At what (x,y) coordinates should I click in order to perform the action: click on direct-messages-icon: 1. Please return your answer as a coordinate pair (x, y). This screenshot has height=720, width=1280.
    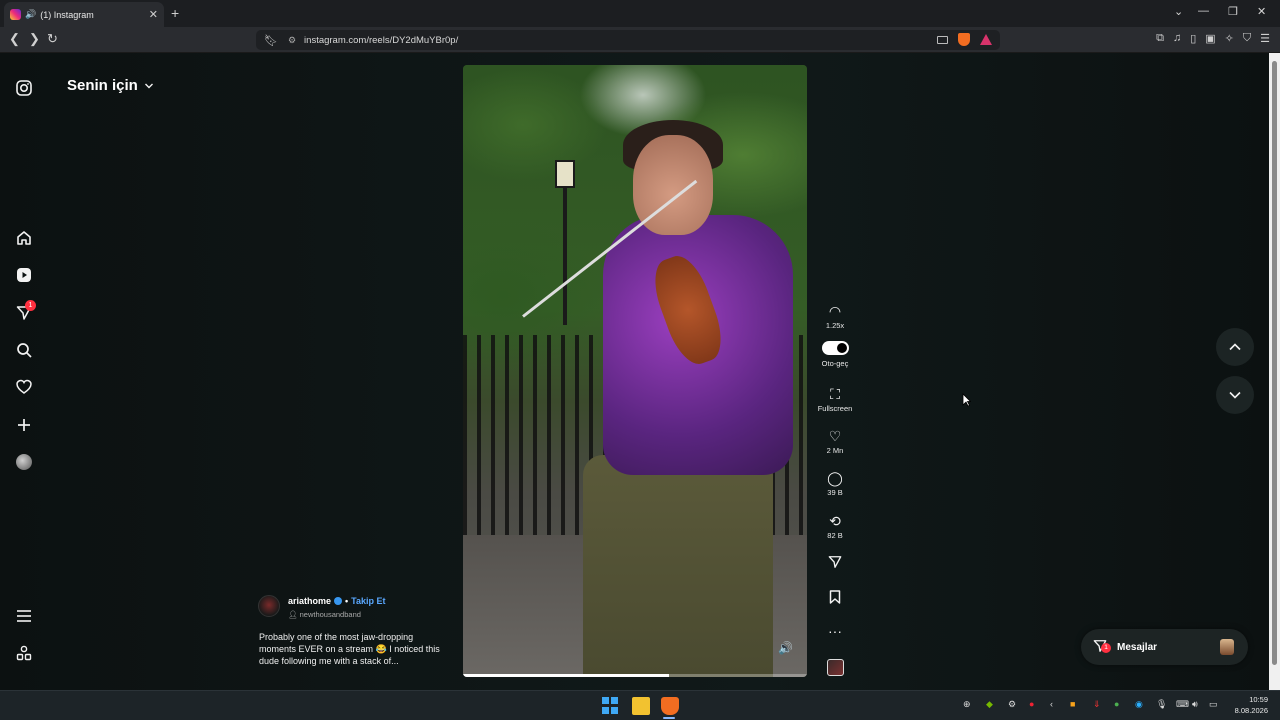
    Looking at the image, I should click on (25, 311).